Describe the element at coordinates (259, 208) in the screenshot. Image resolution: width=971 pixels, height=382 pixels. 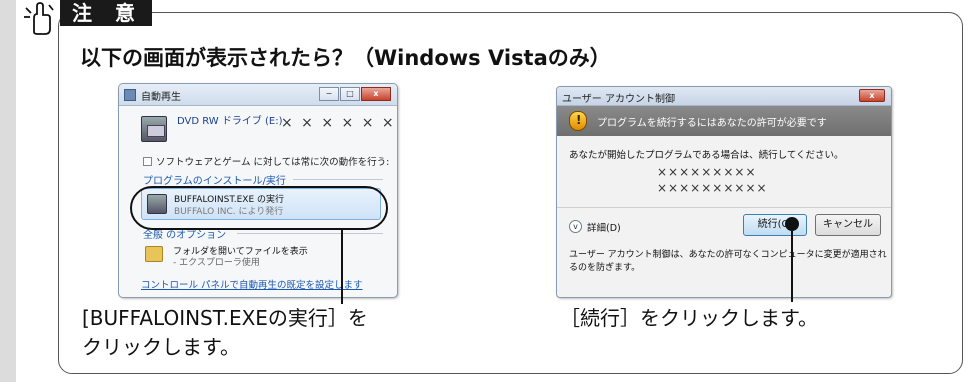
I see `highlight-oval` at that location.